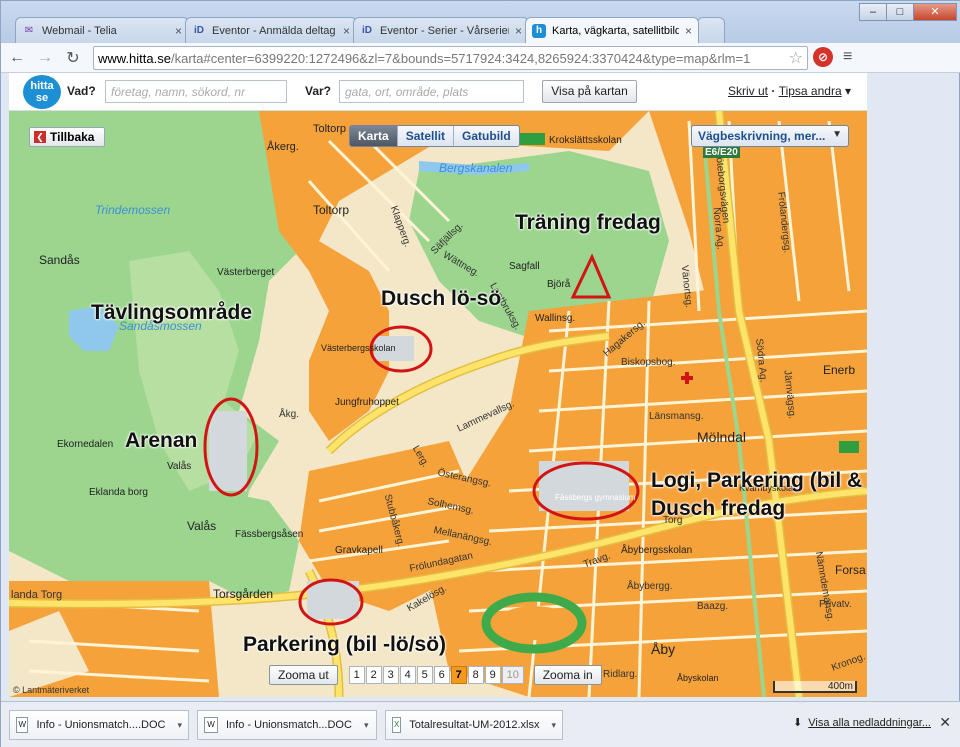 Image resolution: width=960 pixels, height=747 pixels. What do you see at coordinates (45, 58) in the screenshot?
I see `forward-arrow-icon: →` at bounding box center [45, 58].